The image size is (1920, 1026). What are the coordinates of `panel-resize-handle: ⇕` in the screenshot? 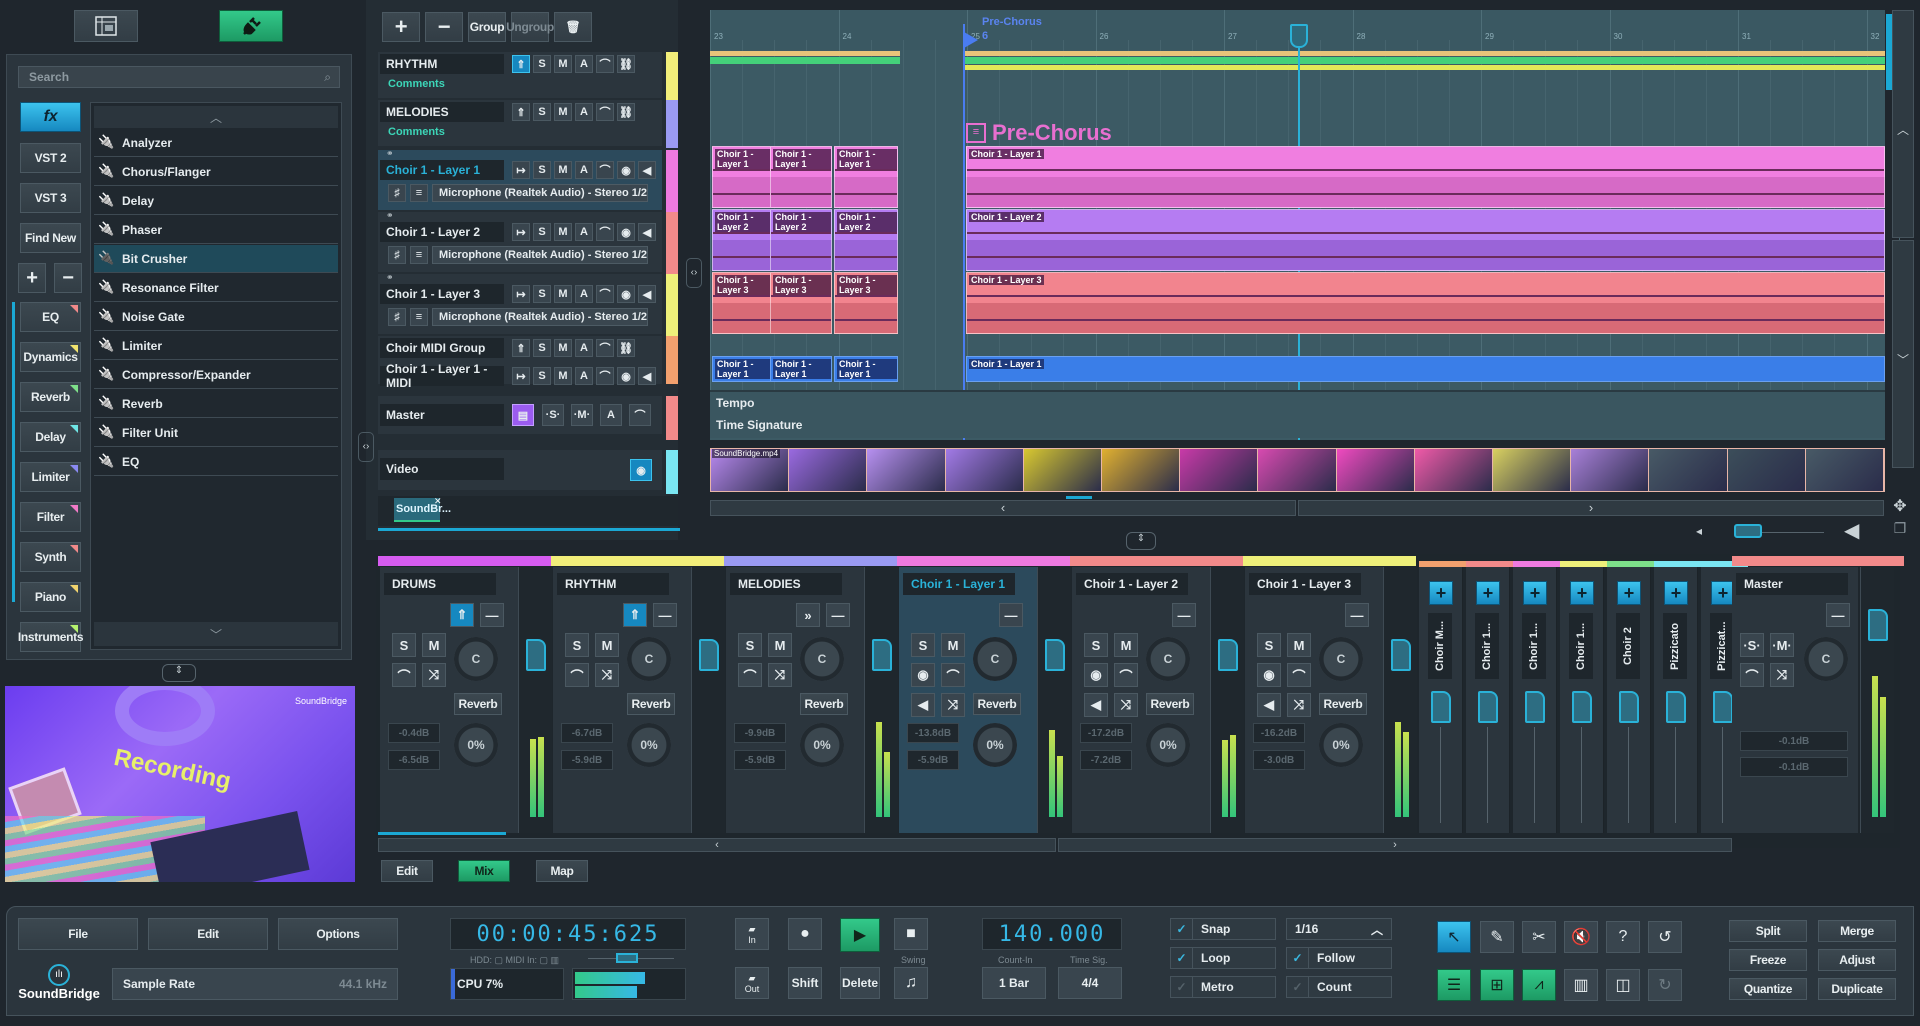 It's located at (179, 673).